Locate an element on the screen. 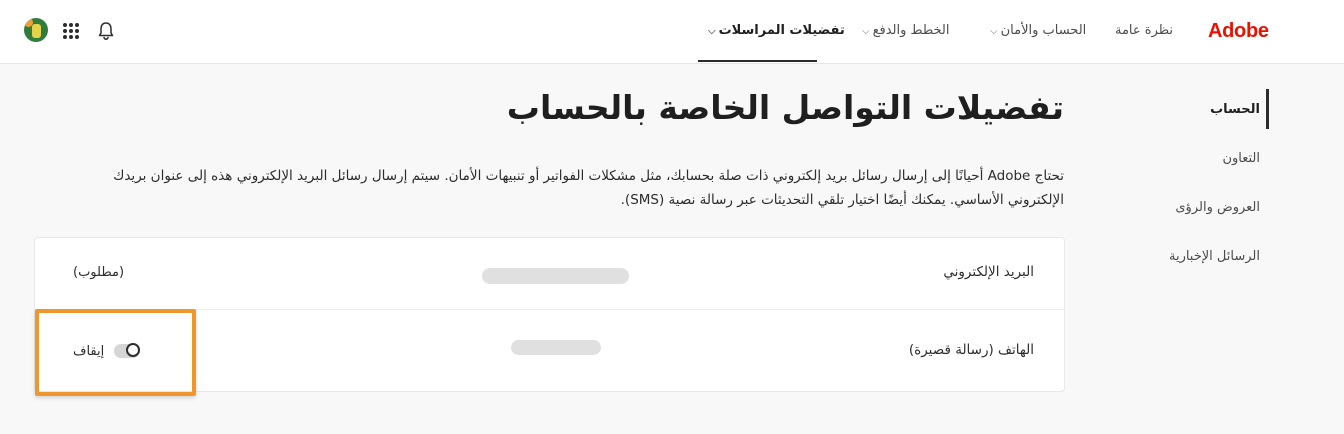  sidebar-item-newsletters: الرسائل الإخبارية is located at coordinates (1214, 256).